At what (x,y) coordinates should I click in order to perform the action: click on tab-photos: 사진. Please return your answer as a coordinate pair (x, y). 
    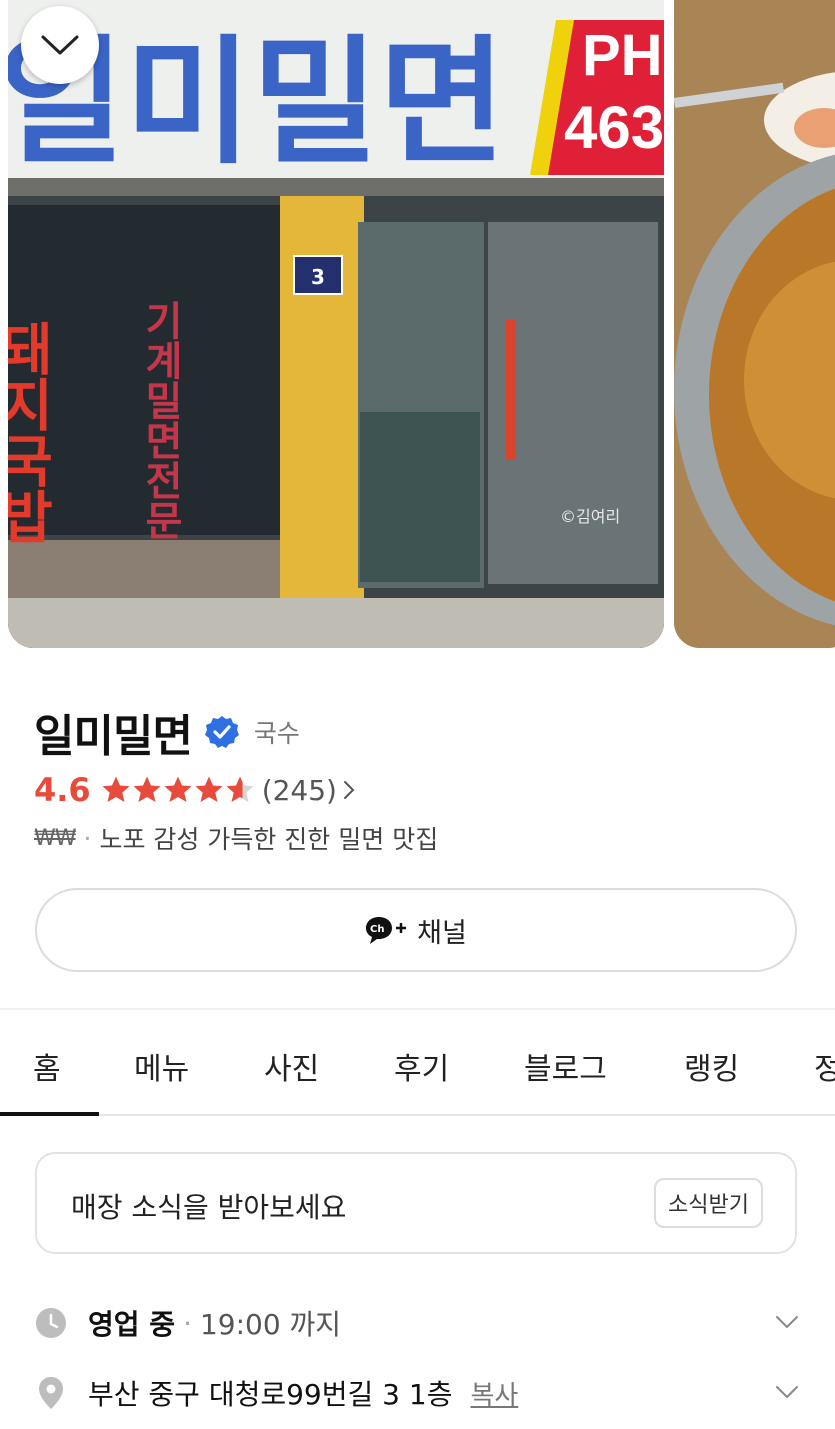
    Looking at the image, I should click on (291, 1066).